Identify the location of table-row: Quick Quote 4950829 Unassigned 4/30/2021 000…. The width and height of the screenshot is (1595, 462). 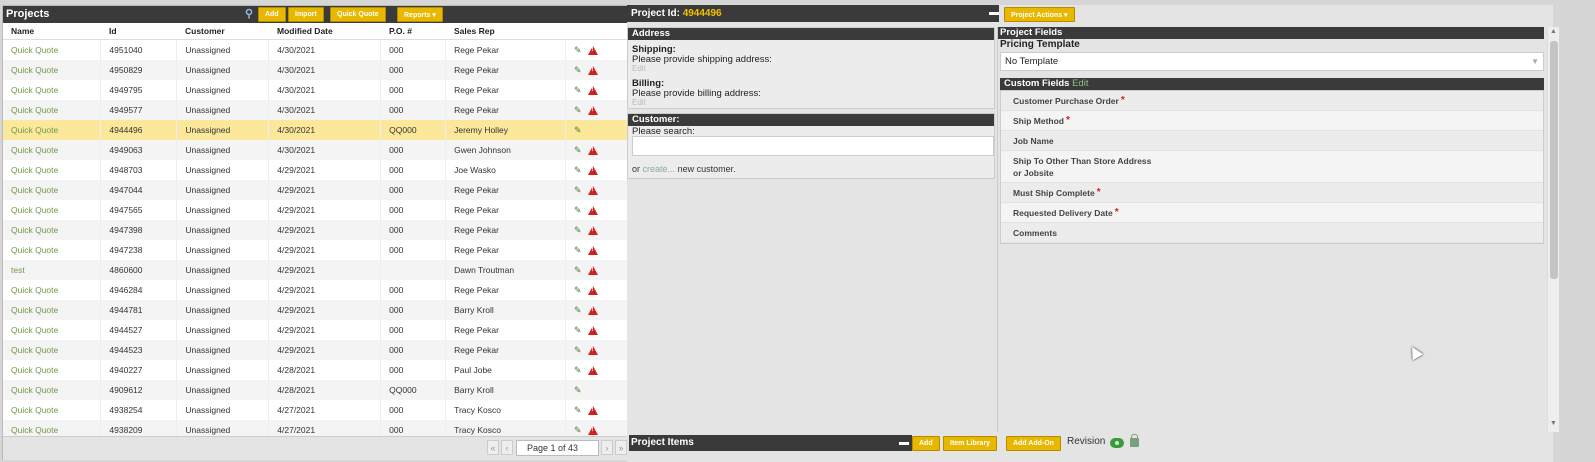
(318, 70).